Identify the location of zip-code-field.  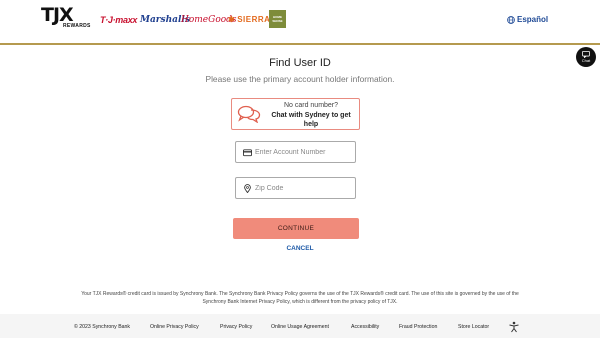
(295, 188).